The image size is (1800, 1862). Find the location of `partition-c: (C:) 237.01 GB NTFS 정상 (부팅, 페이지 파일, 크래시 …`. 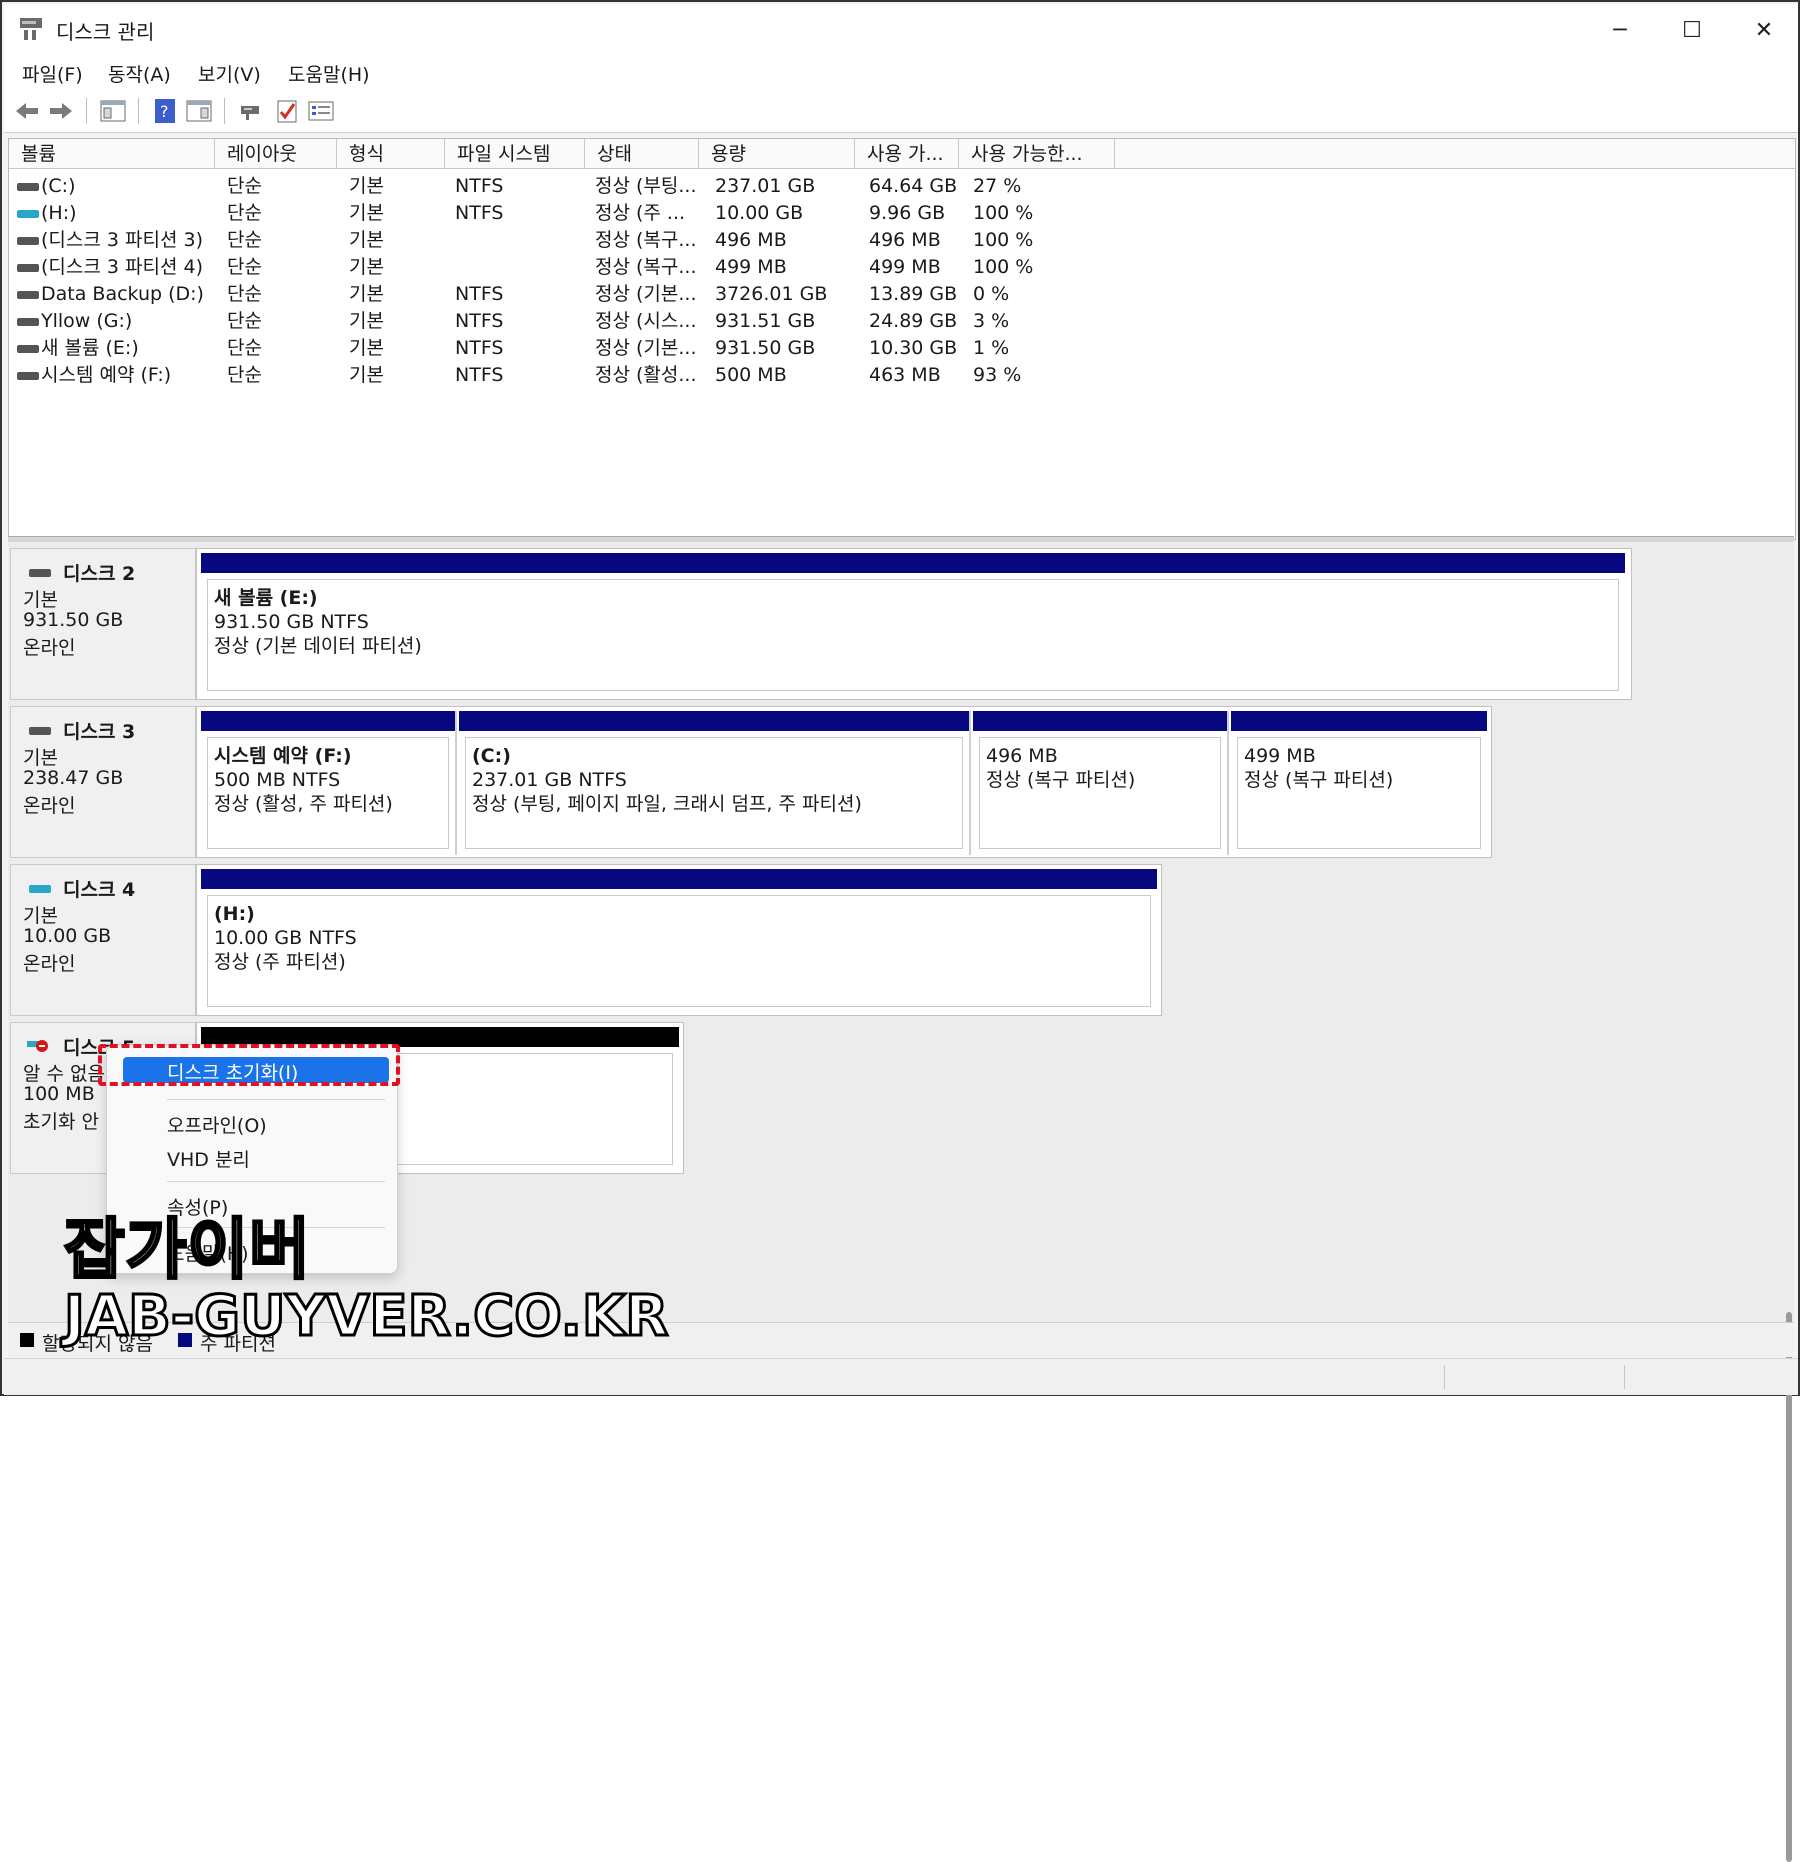

partition-c: (C:) 237.01 GB NTFS 정상 (부팅, 페이지 파일, 크래시 … is located at coordinates (715, 783).